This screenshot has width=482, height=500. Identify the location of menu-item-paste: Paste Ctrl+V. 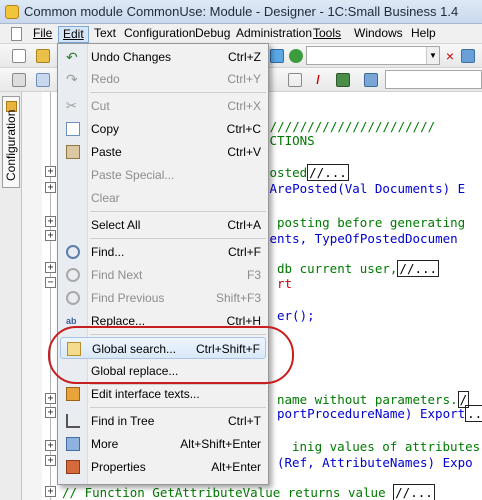
(163, 152).